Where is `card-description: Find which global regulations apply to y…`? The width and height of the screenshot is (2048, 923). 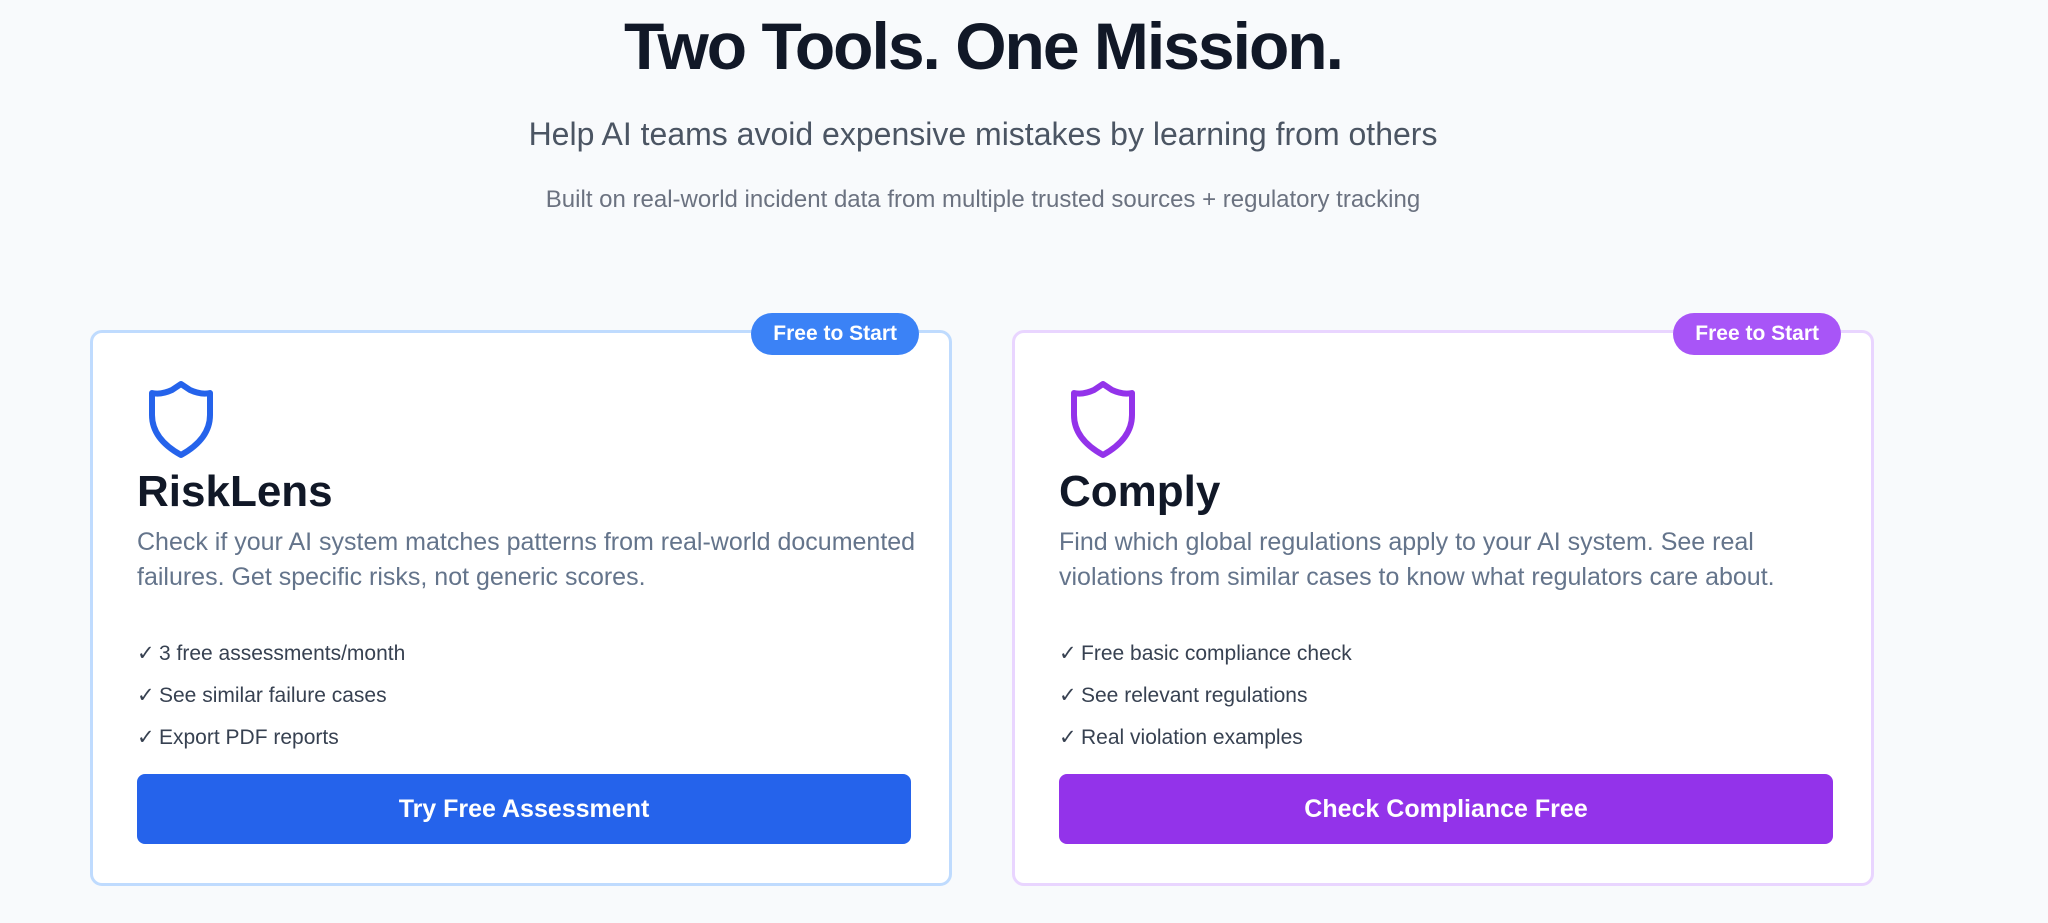
card-description: Find which global regulations apply to y… is located at coordinates (1417, 559).